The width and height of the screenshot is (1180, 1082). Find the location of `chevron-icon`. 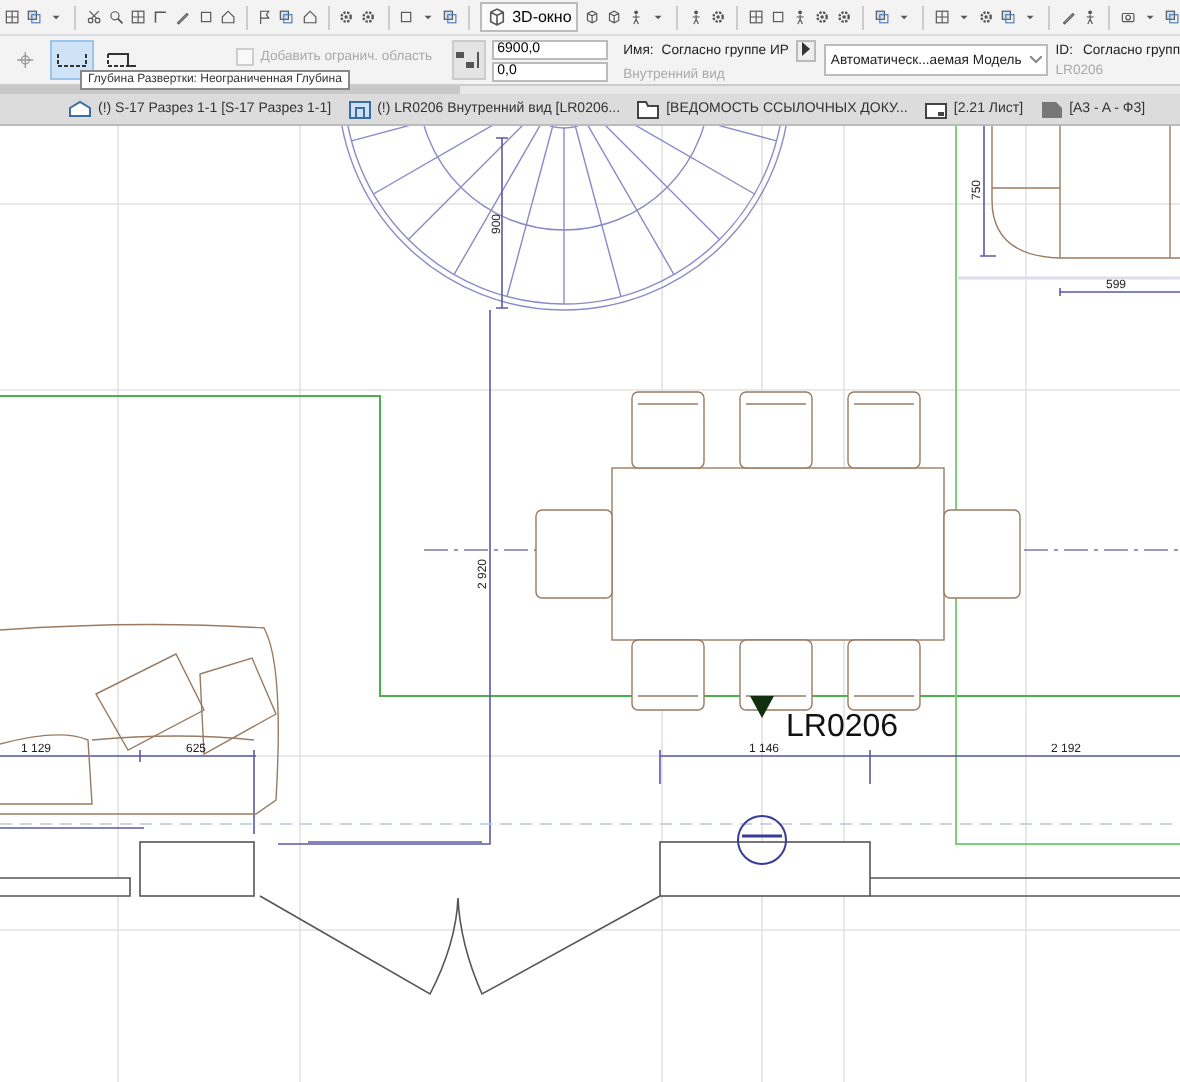

chevron-icon is located at coordinates (1035, 60).